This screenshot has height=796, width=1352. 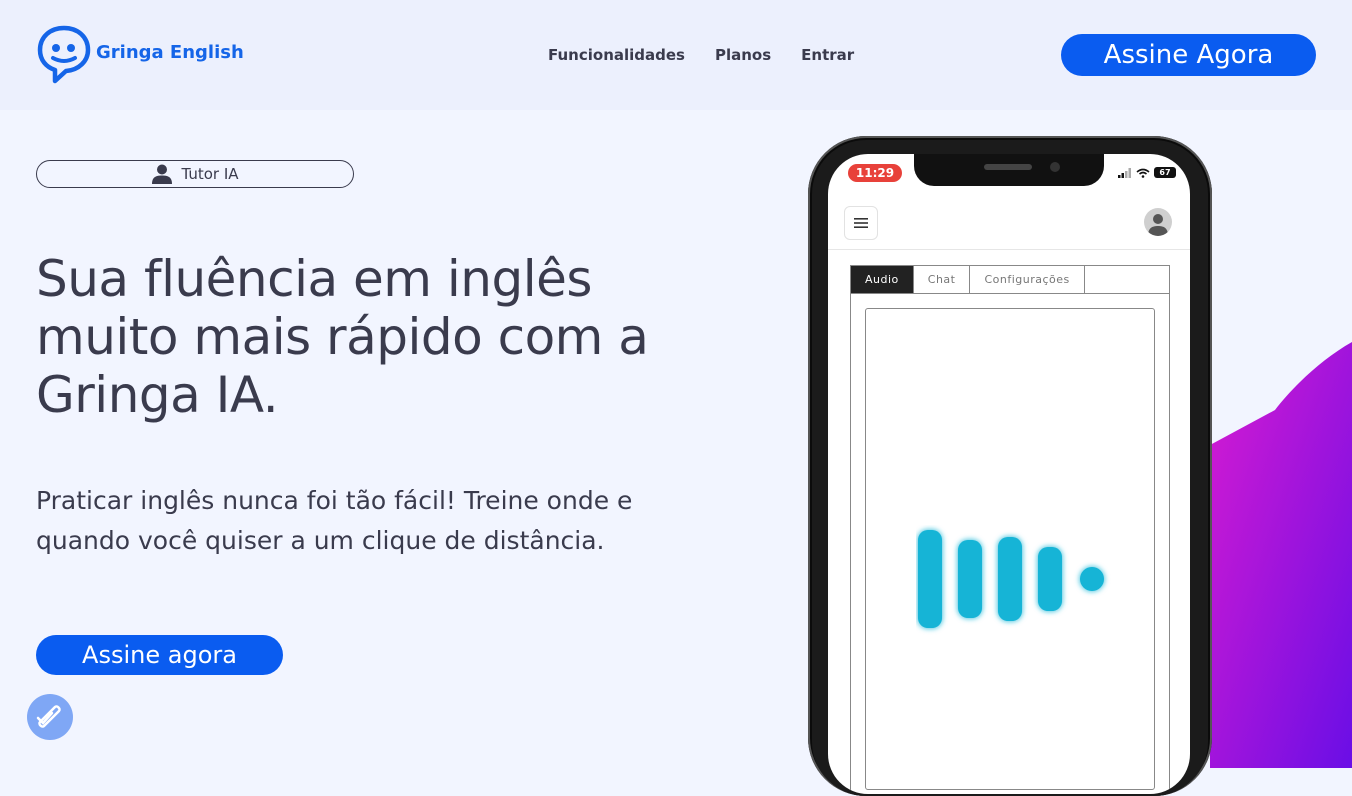 I want to click on phone-notch, so click(x=1009, y=170).